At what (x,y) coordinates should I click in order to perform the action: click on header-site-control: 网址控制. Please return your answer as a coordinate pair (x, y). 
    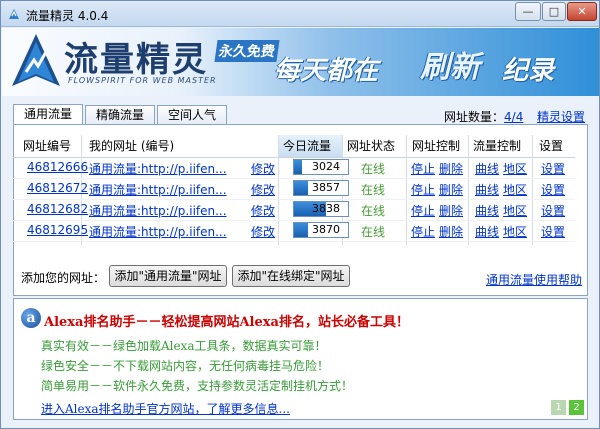
    Looking at the image, I should click on (436, 146).